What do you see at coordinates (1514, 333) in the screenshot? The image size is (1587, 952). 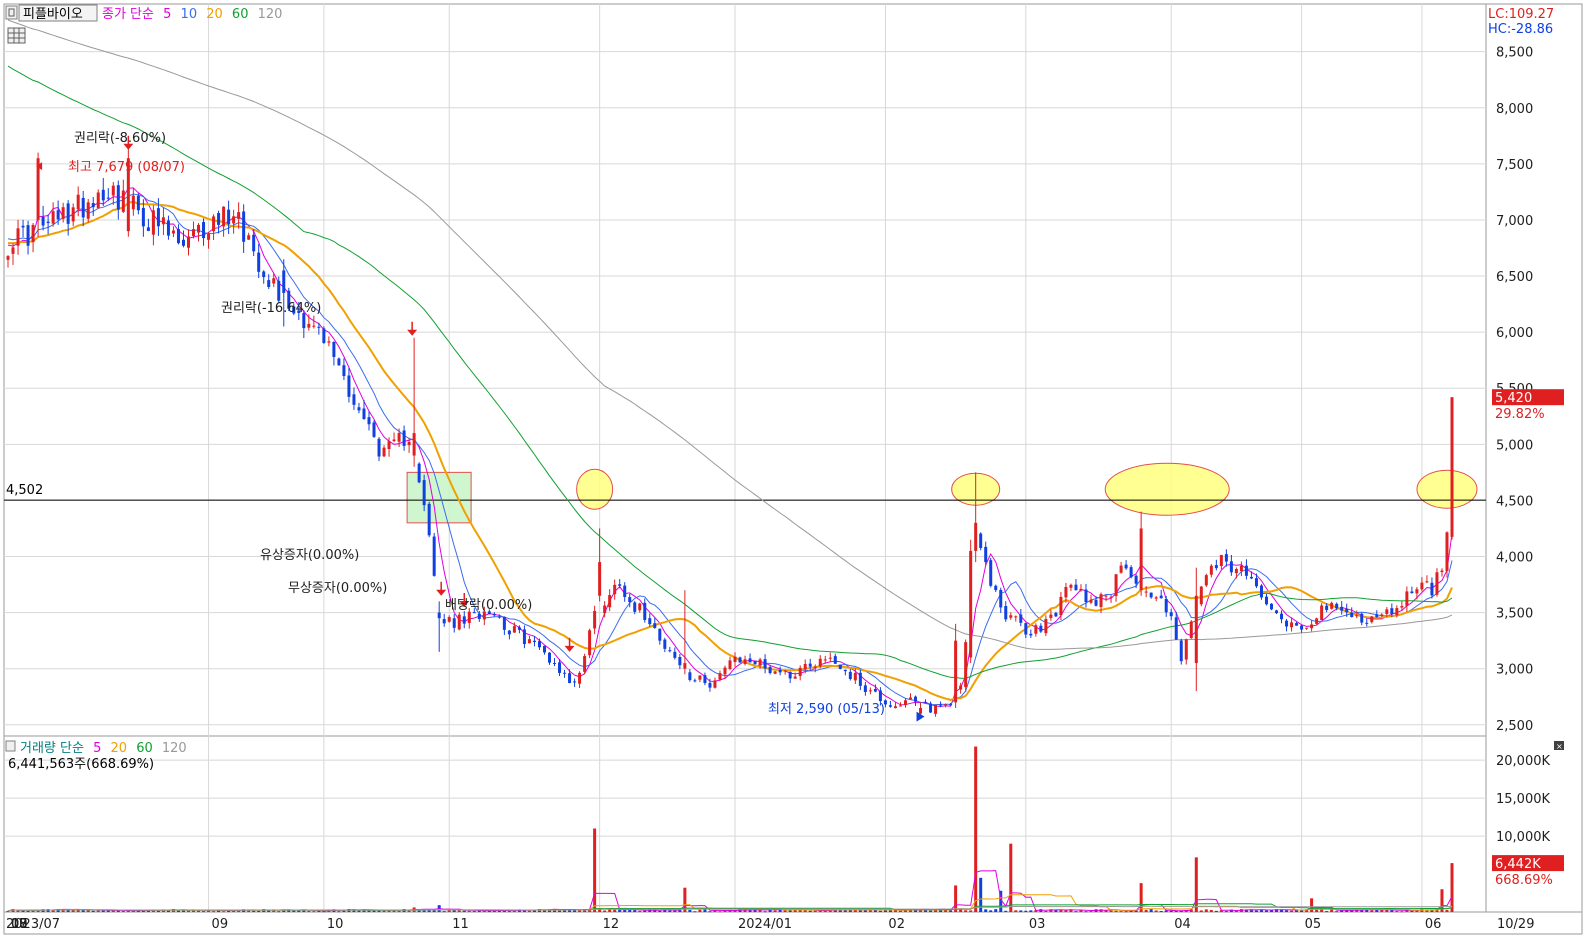 I see `price-tick-label: 6,000` at bounding box center [1514, 333].